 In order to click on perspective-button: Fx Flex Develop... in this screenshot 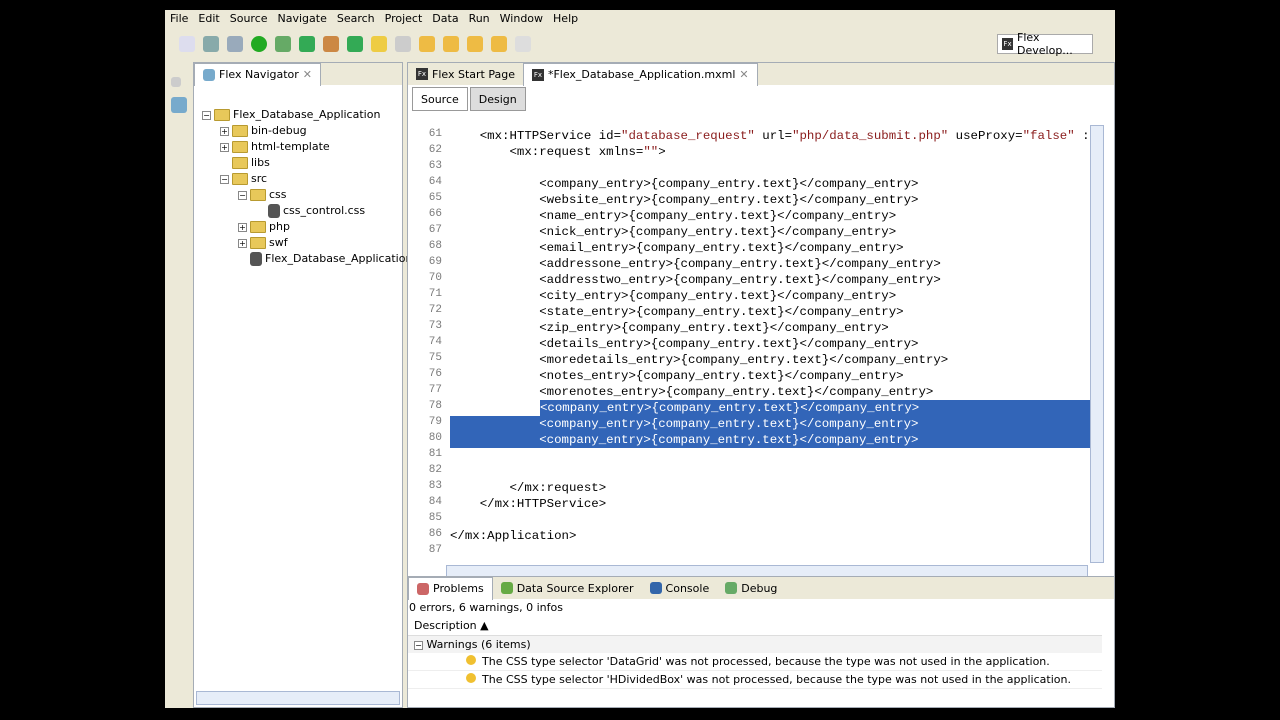, I will do `click(1045, 44)`.